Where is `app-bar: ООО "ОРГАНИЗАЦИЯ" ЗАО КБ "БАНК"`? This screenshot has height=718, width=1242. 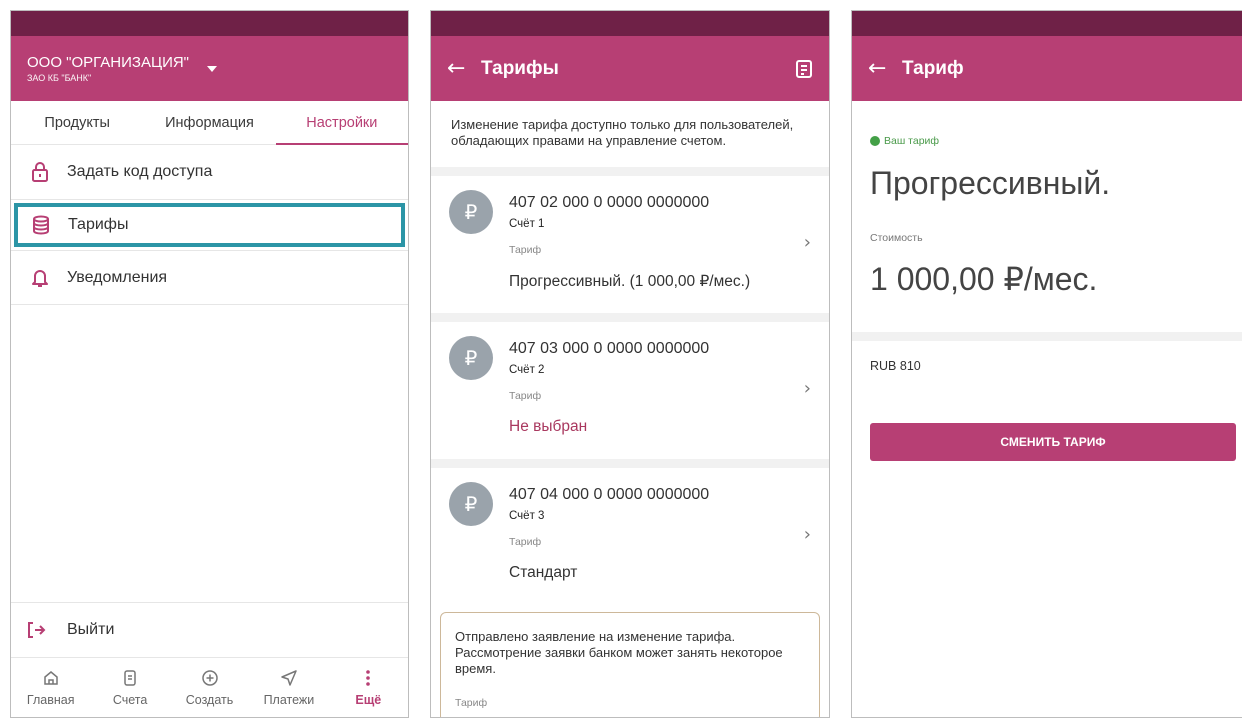
app-bar: ООО "ОРГАНИЗАЦИЯ" ЗАО КБ "БАНК" is located at coordinates (209, 68).